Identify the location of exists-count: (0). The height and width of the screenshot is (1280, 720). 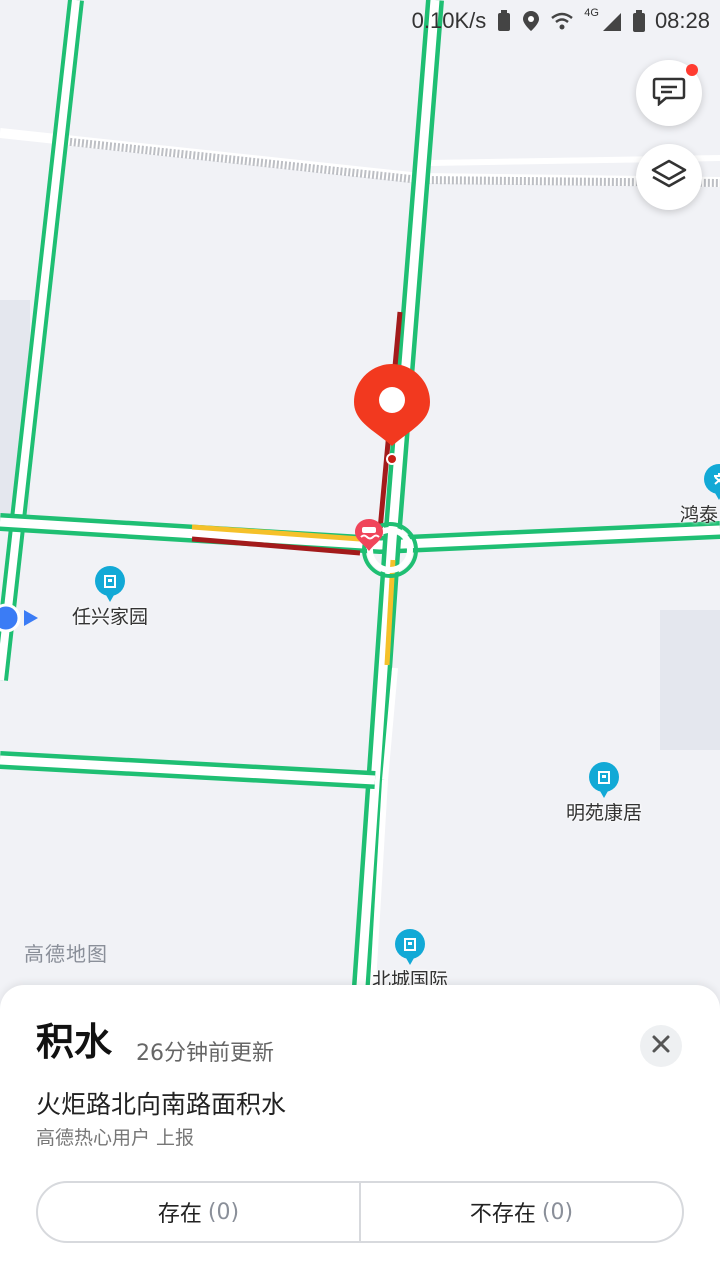
(223, 1212).